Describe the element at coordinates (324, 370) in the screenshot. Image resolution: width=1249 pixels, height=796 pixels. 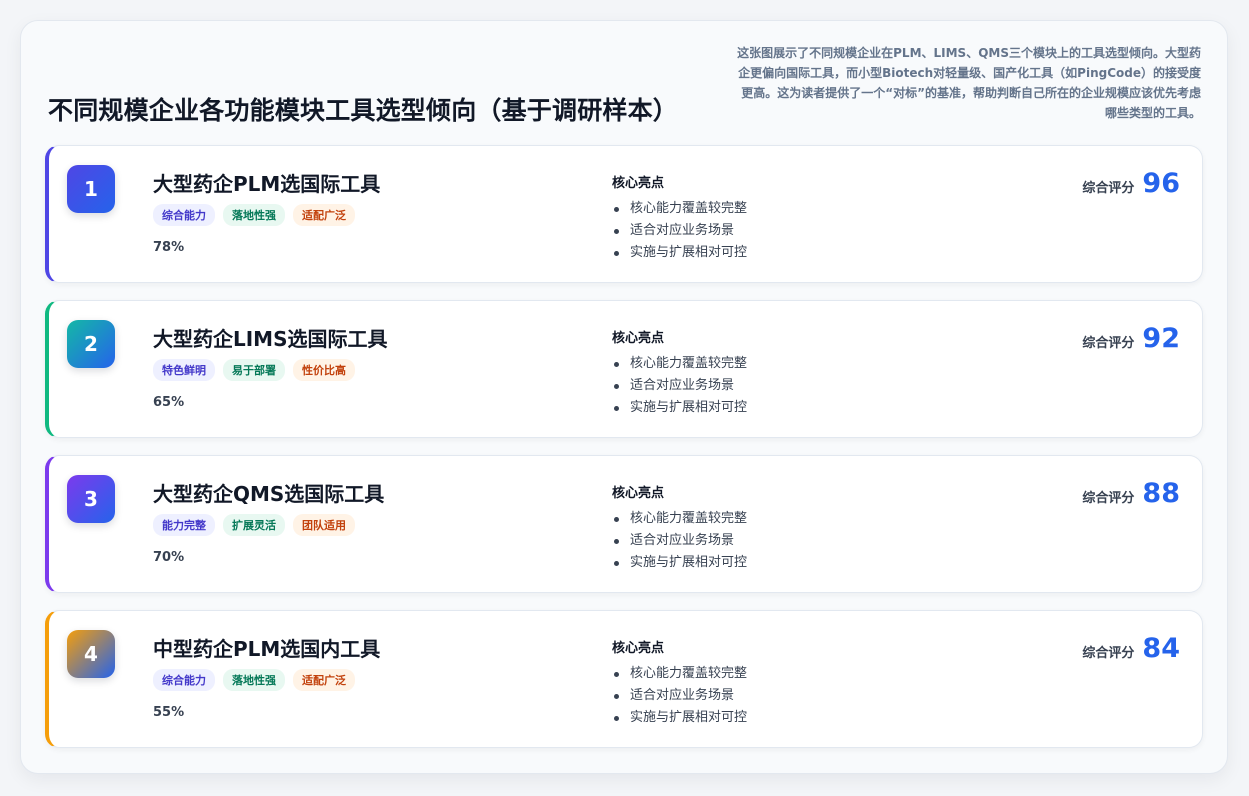
I see `tag: 性价比高` at that location.